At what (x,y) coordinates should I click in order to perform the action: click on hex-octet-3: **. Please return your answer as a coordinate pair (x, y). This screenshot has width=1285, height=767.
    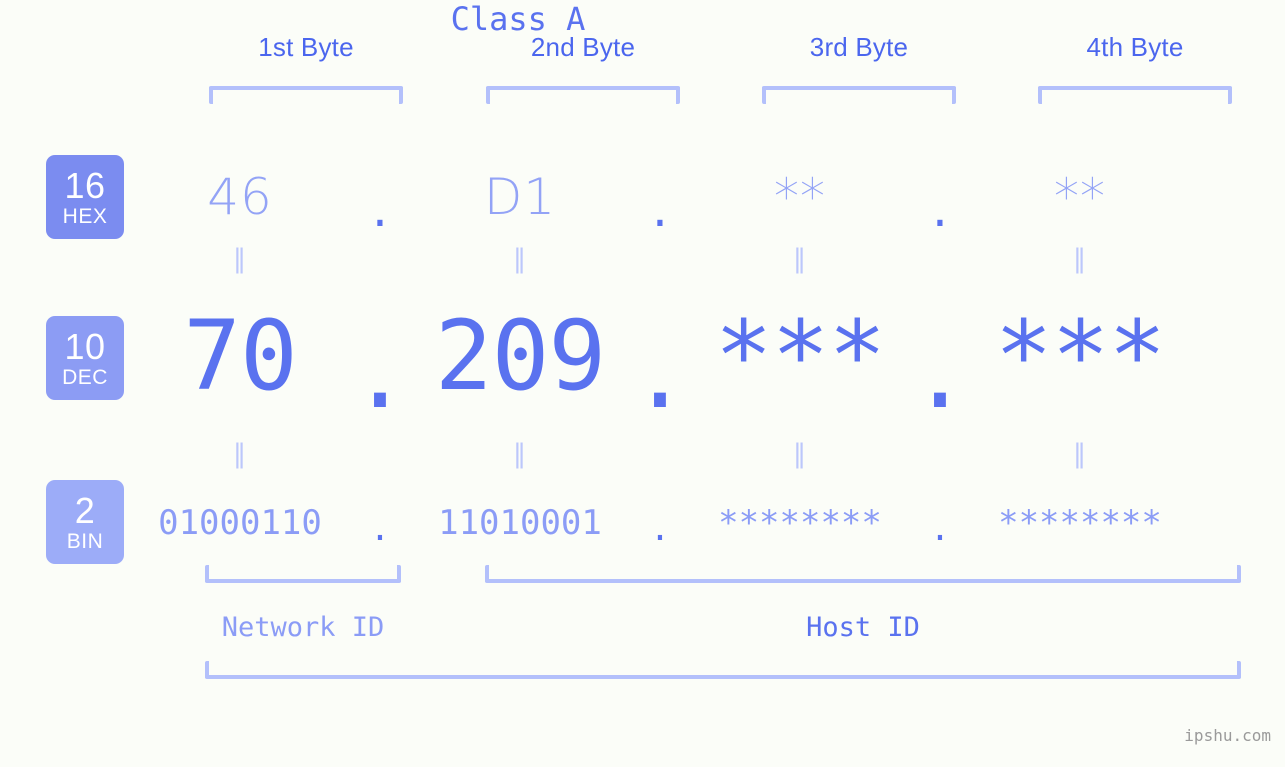
    Looking at the image, I should click on (800, 197).